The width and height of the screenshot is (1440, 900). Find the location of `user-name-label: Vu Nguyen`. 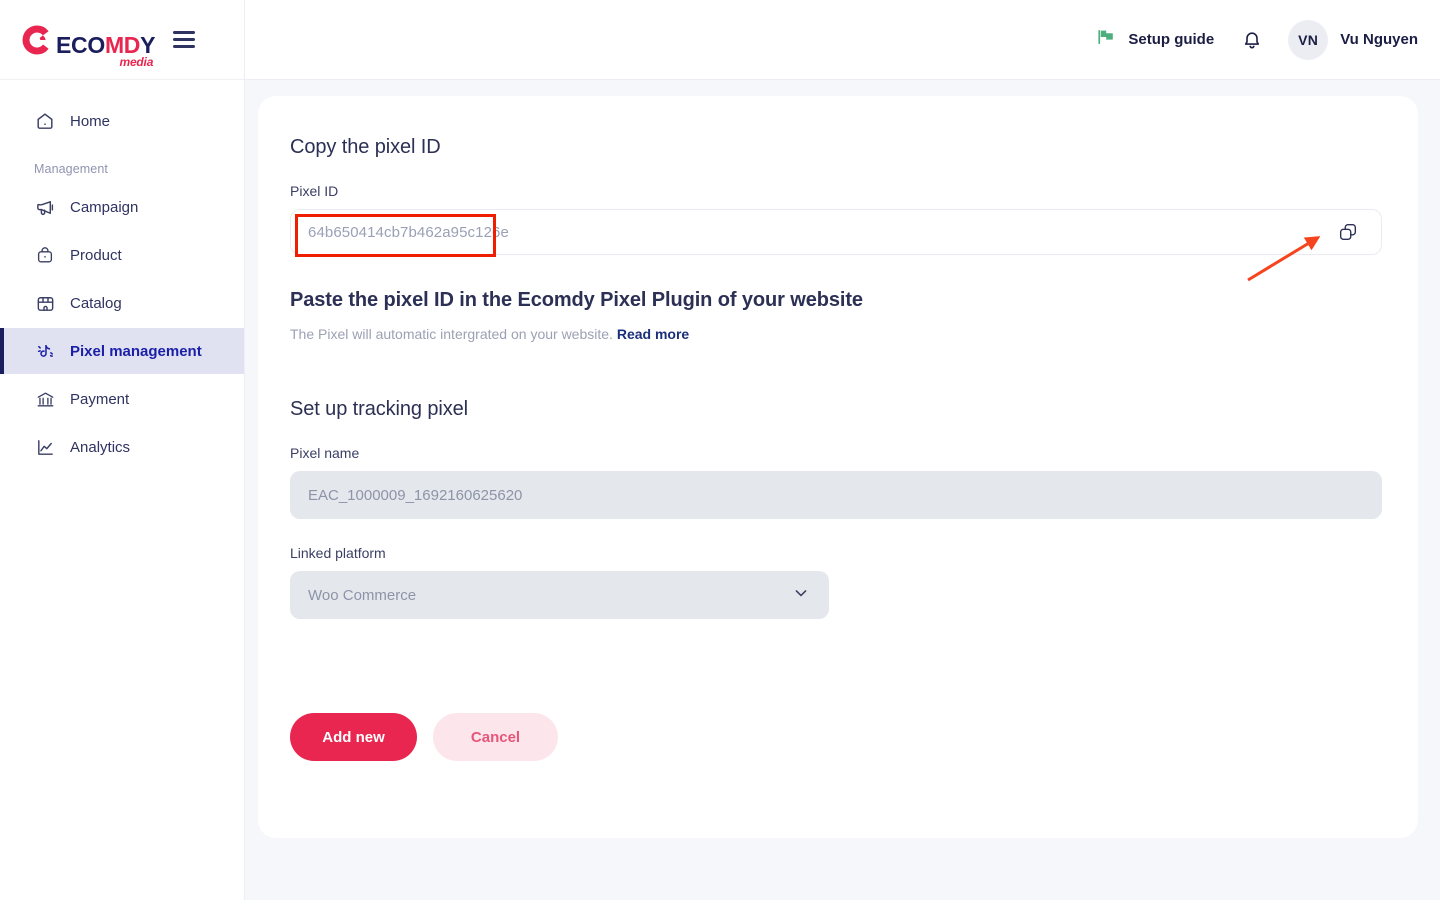

user-name-label: Vu Nguyen is located at coordinates (1379, 39).